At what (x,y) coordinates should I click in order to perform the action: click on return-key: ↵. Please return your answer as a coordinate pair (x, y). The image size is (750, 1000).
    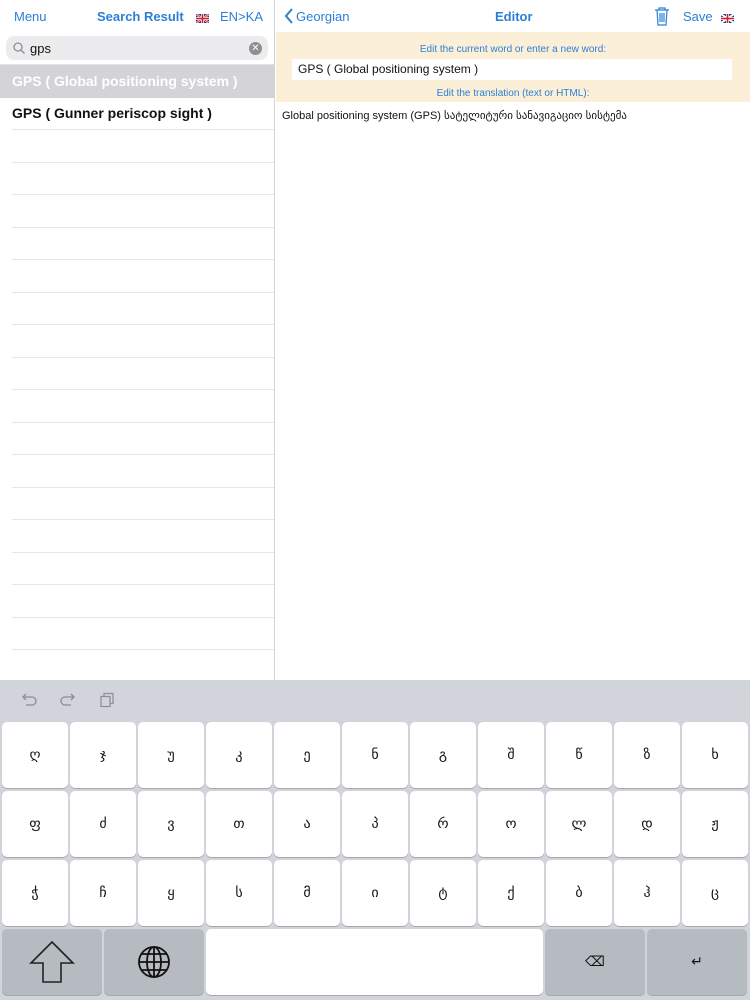
    Looking at the image, I should click on (697, 962).